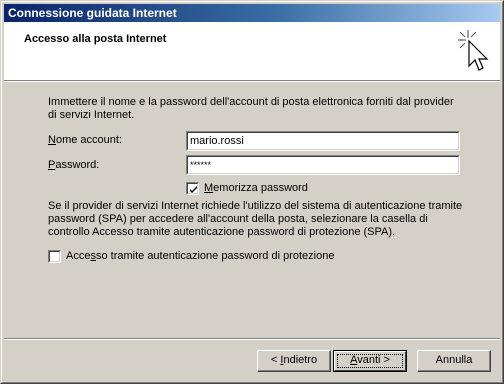 The width and height of the screenshot is (504, 384). I want to click on remember-password-label: Memorizza password, so click(256, 188).